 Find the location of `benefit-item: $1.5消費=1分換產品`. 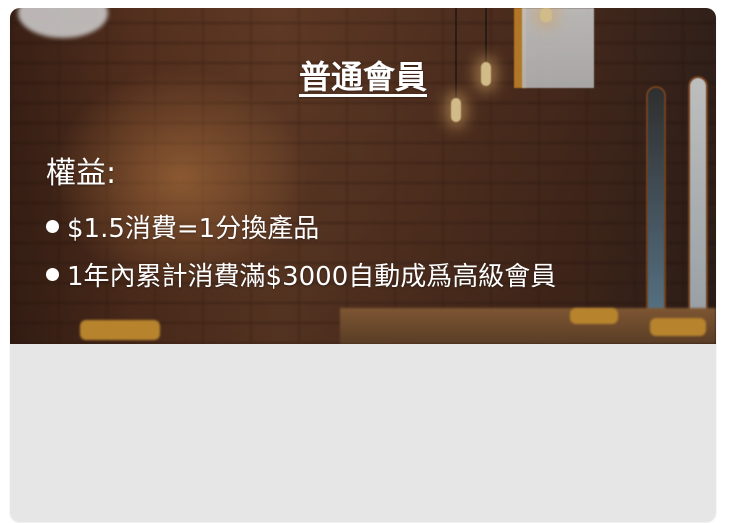

benefit-item: $1.5消費=1分換產品 is located at coordinates (301, 226).